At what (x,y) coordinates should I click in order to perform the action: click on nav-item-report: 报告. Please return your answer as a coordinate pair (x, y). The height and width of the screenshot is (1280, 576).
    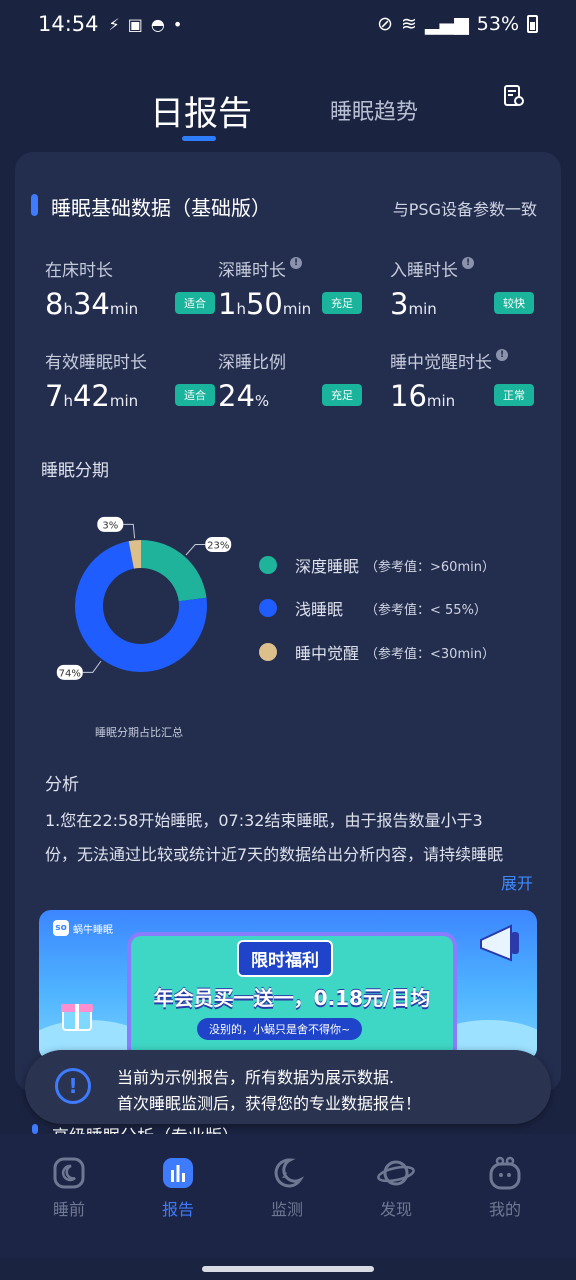
    Looking at the image, I should click on (178, 1188).